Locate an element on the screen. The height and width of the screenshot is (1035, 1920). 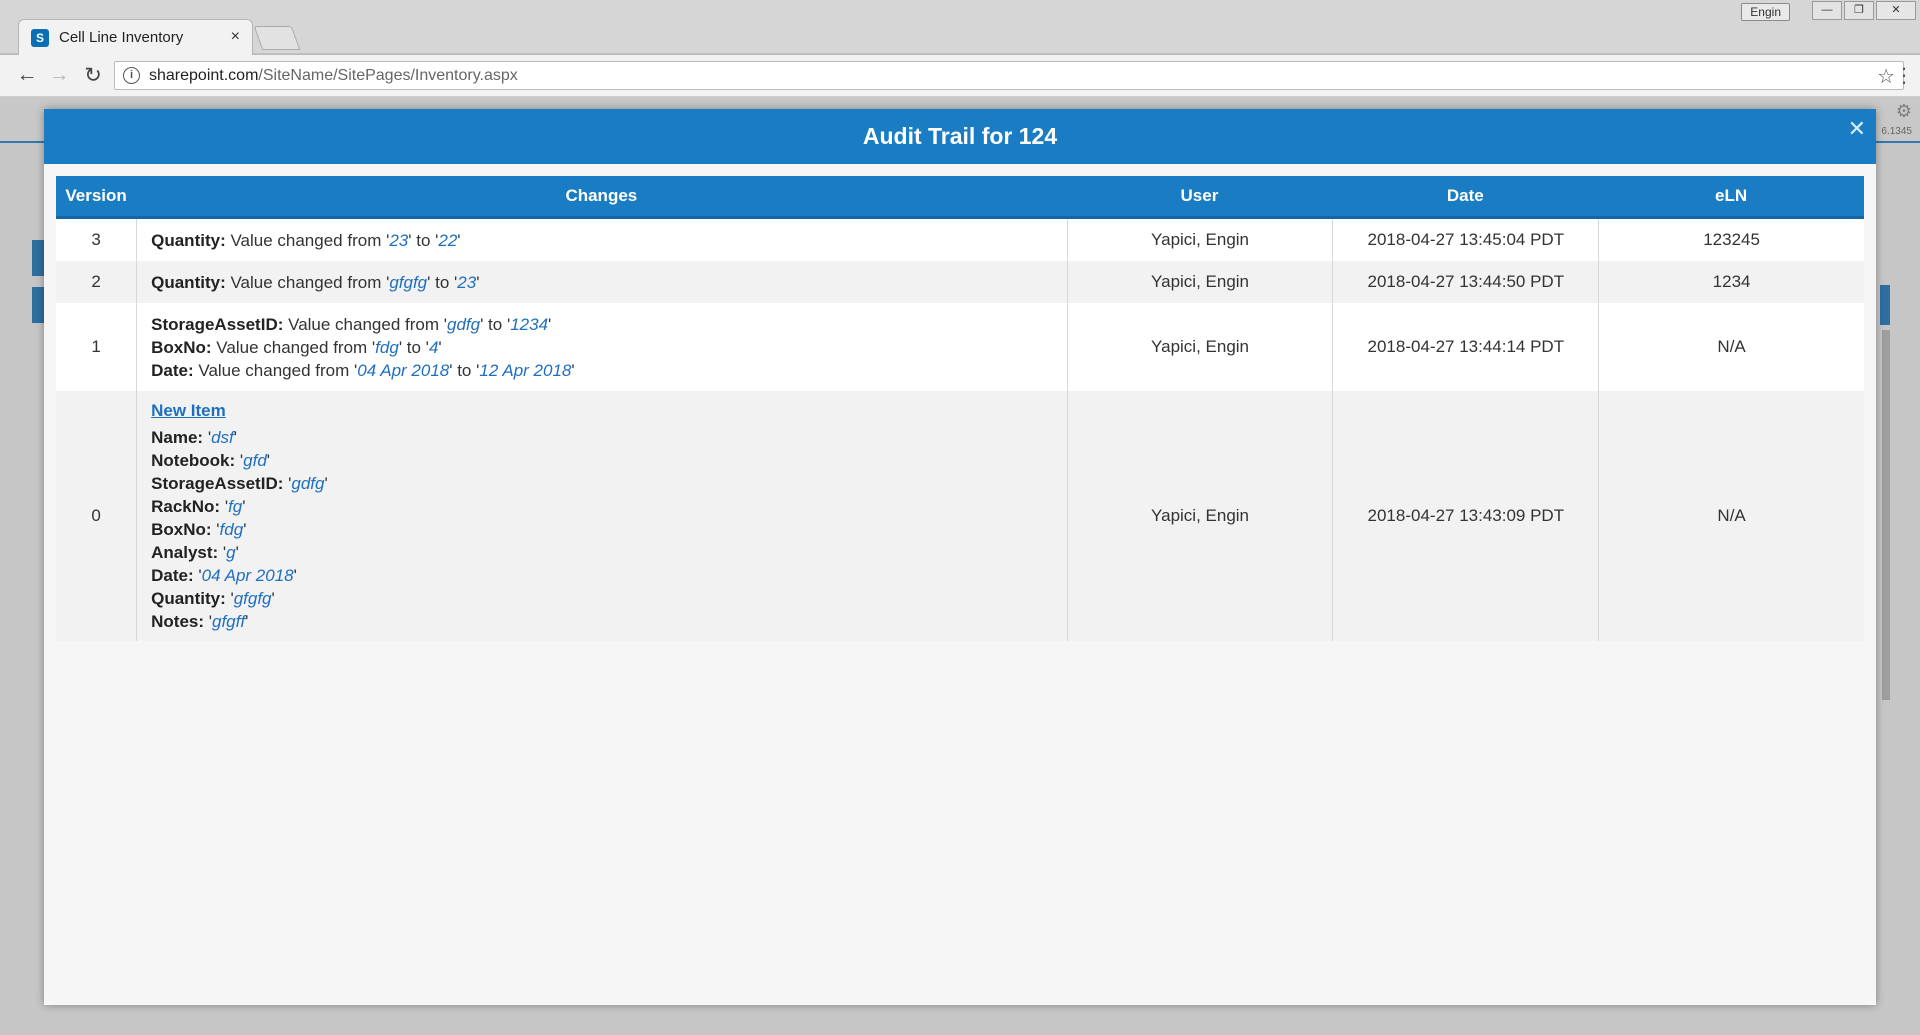
settings-gear-icon: ⚙ is located at coordinates (1903, 111).